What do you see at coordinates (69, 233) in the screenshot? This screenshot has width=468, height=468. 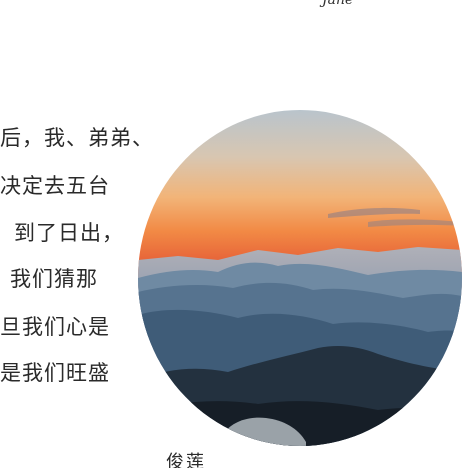 I see `paragraph-line-3: 到了日出，` at bounding box center [69, 233].